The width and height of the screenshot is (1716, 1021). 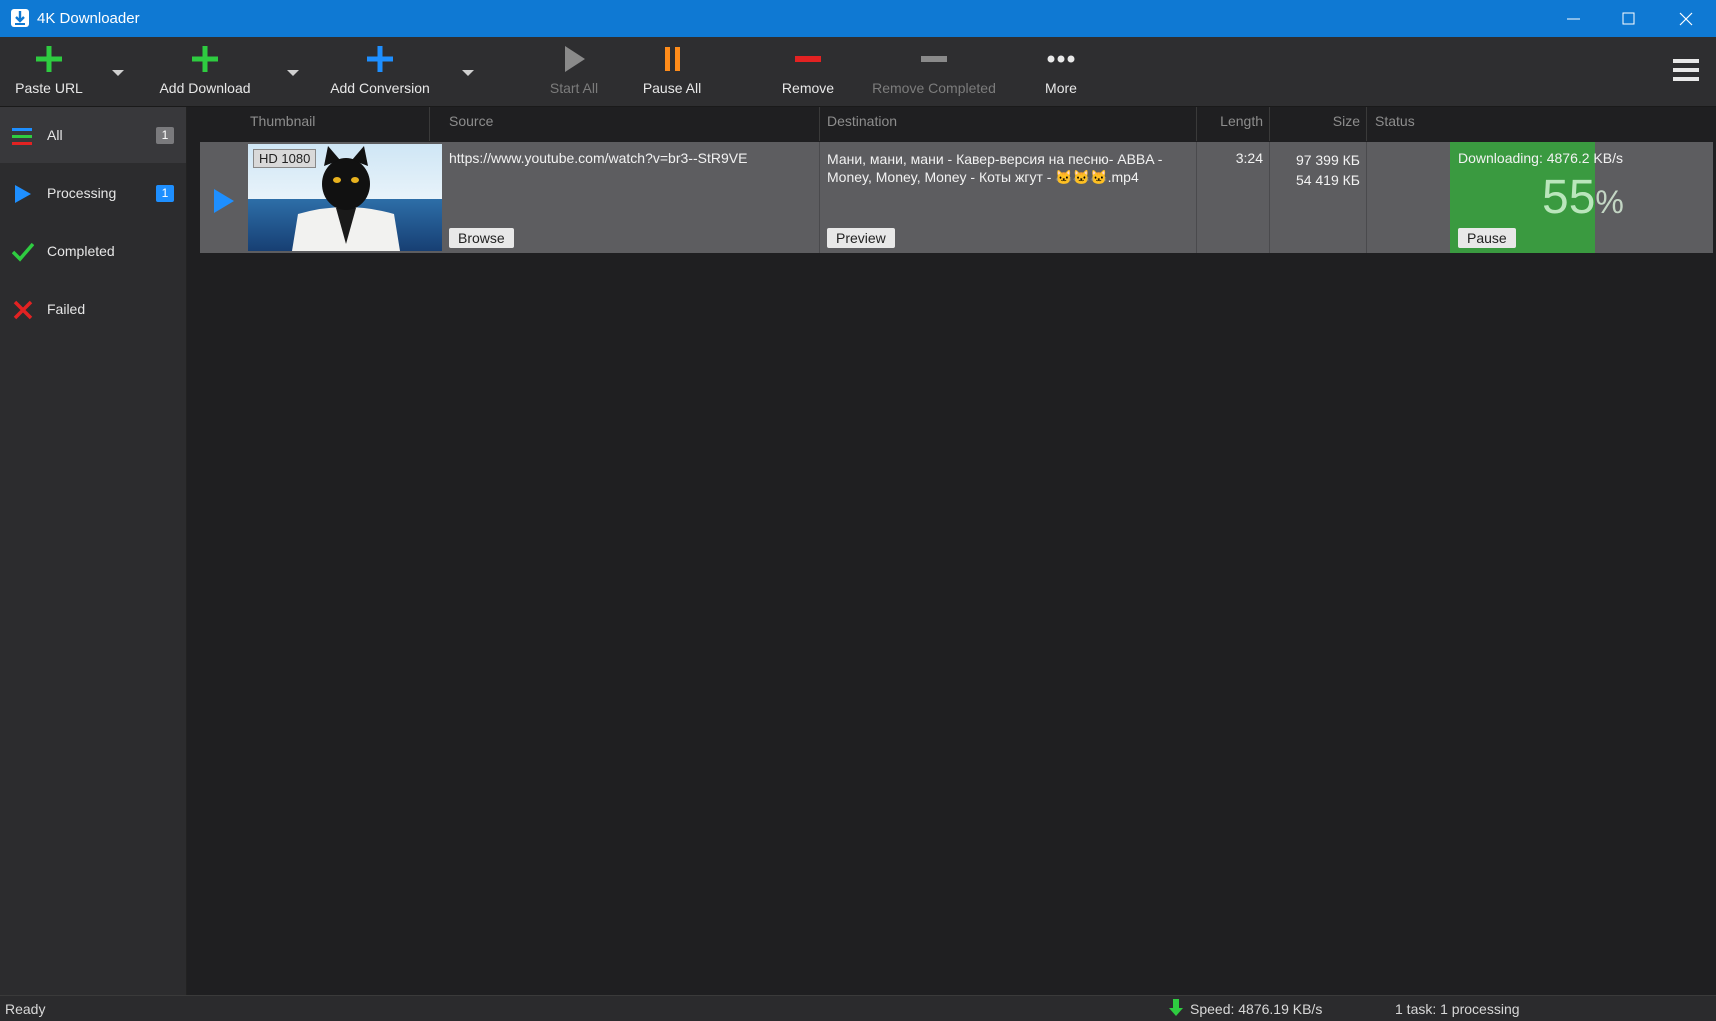 I want to click on more-label: More, so click(x=1061, y=88).